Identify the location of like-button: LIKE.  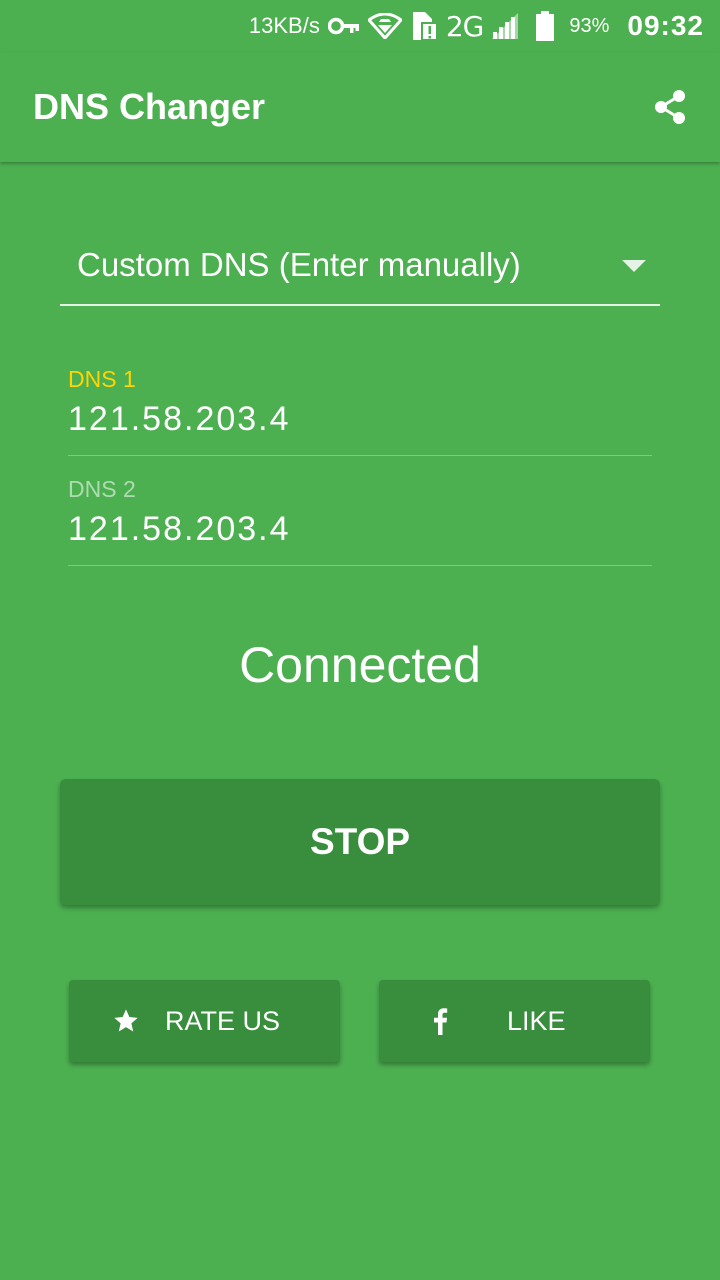
(514, 1021).